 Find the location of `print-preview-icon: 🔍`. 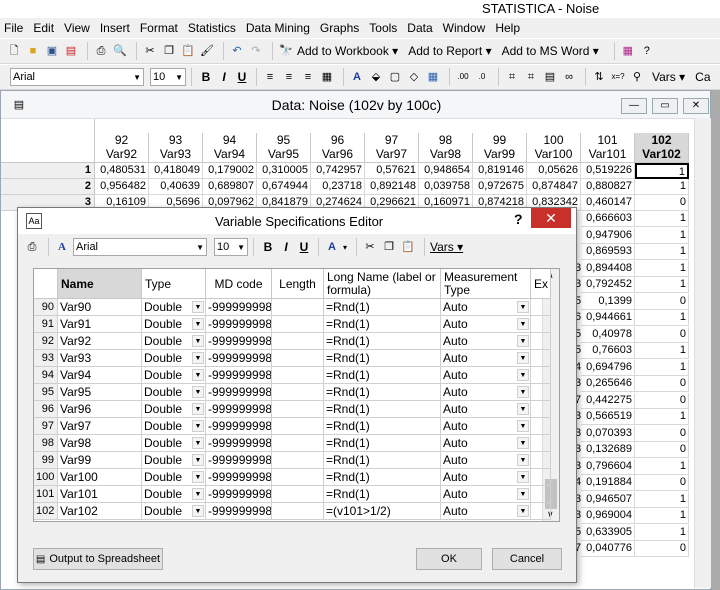

print-preview-icon: 🔍 is located at coordinates (120, 51).